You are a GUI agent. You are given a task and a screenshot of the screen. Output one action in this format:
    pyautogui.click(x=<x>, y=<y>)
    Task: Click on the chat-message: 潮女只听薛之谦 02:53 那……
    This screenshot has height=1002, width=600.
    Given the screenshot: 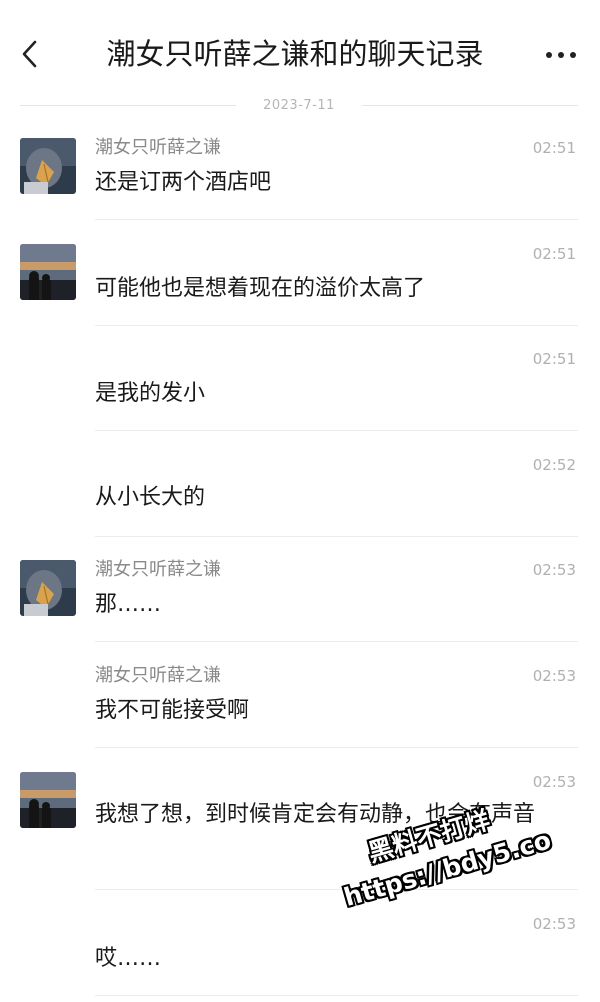 What is the action you would take?
    pyautogui.click(x=300, y=590)
    